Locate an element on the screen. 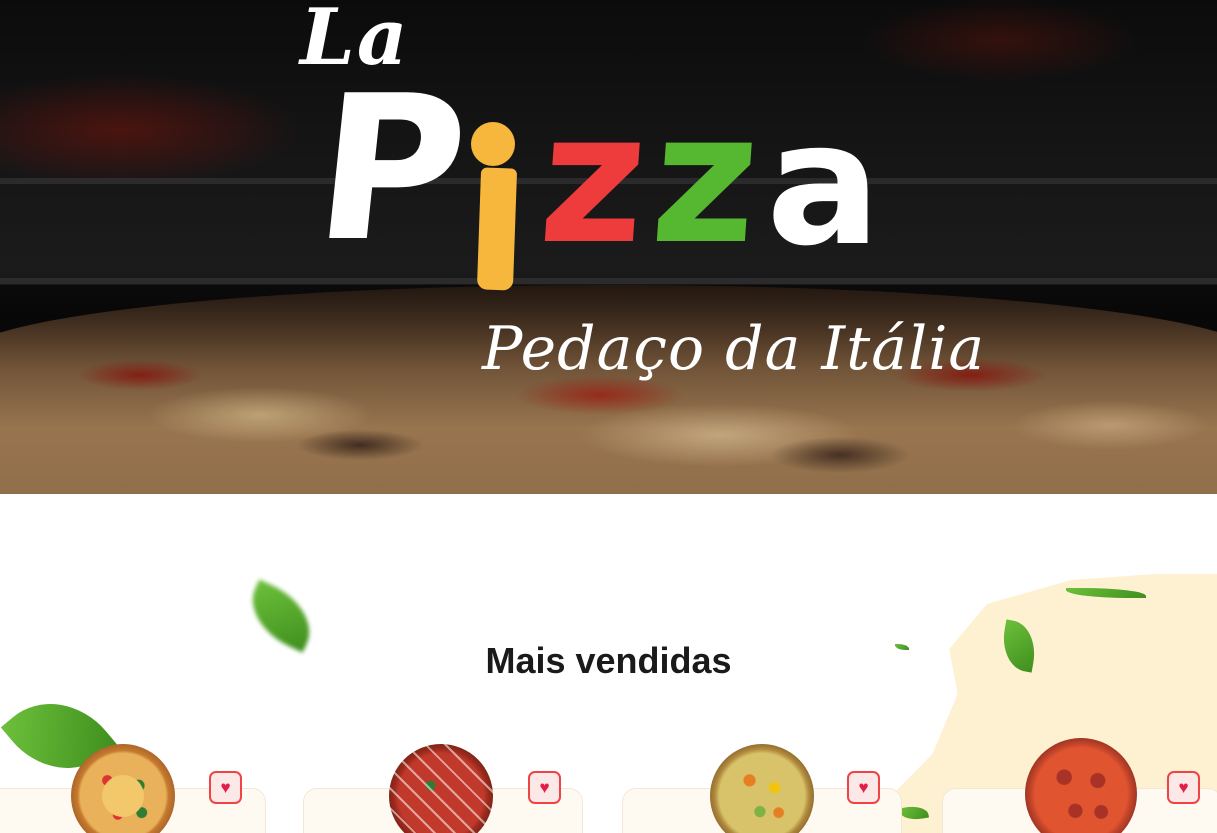 Image resolution: width=1217 pixels, height=833 pixels. logo-word: P z z a is located at coordinates (593, 172).